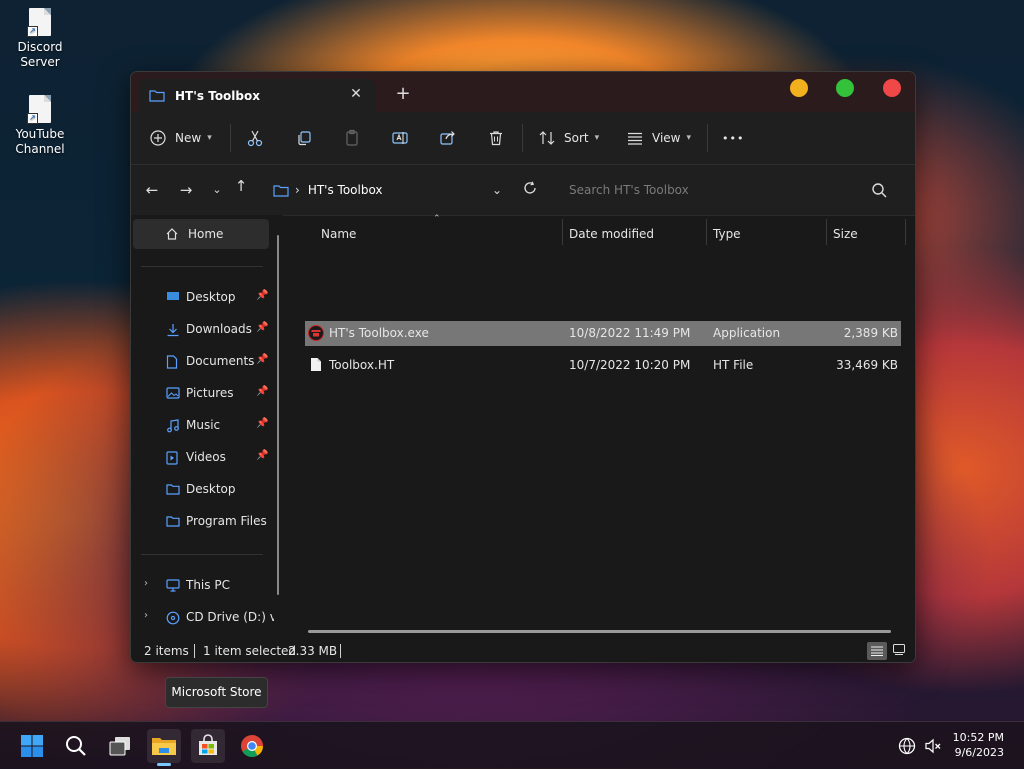 The width and height of the screenshot is (1024, 769). Describe the element at coordinates (338, 240) in the screenshot. I see `column-header-name: Name` at that location.